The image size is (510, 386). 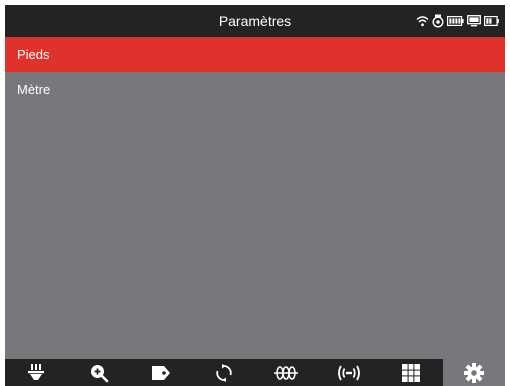 I want to click on bottom-toolbar, so click(x=255, y=372).